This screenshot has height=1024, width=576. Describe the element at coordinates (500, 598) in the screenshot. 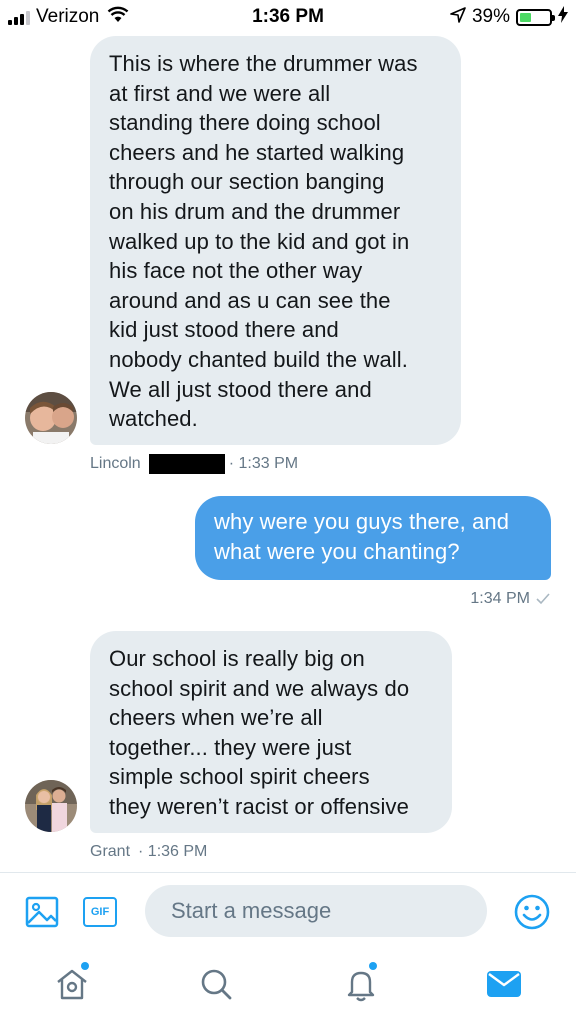

I see `message-time: 1:34 PM` at that location.